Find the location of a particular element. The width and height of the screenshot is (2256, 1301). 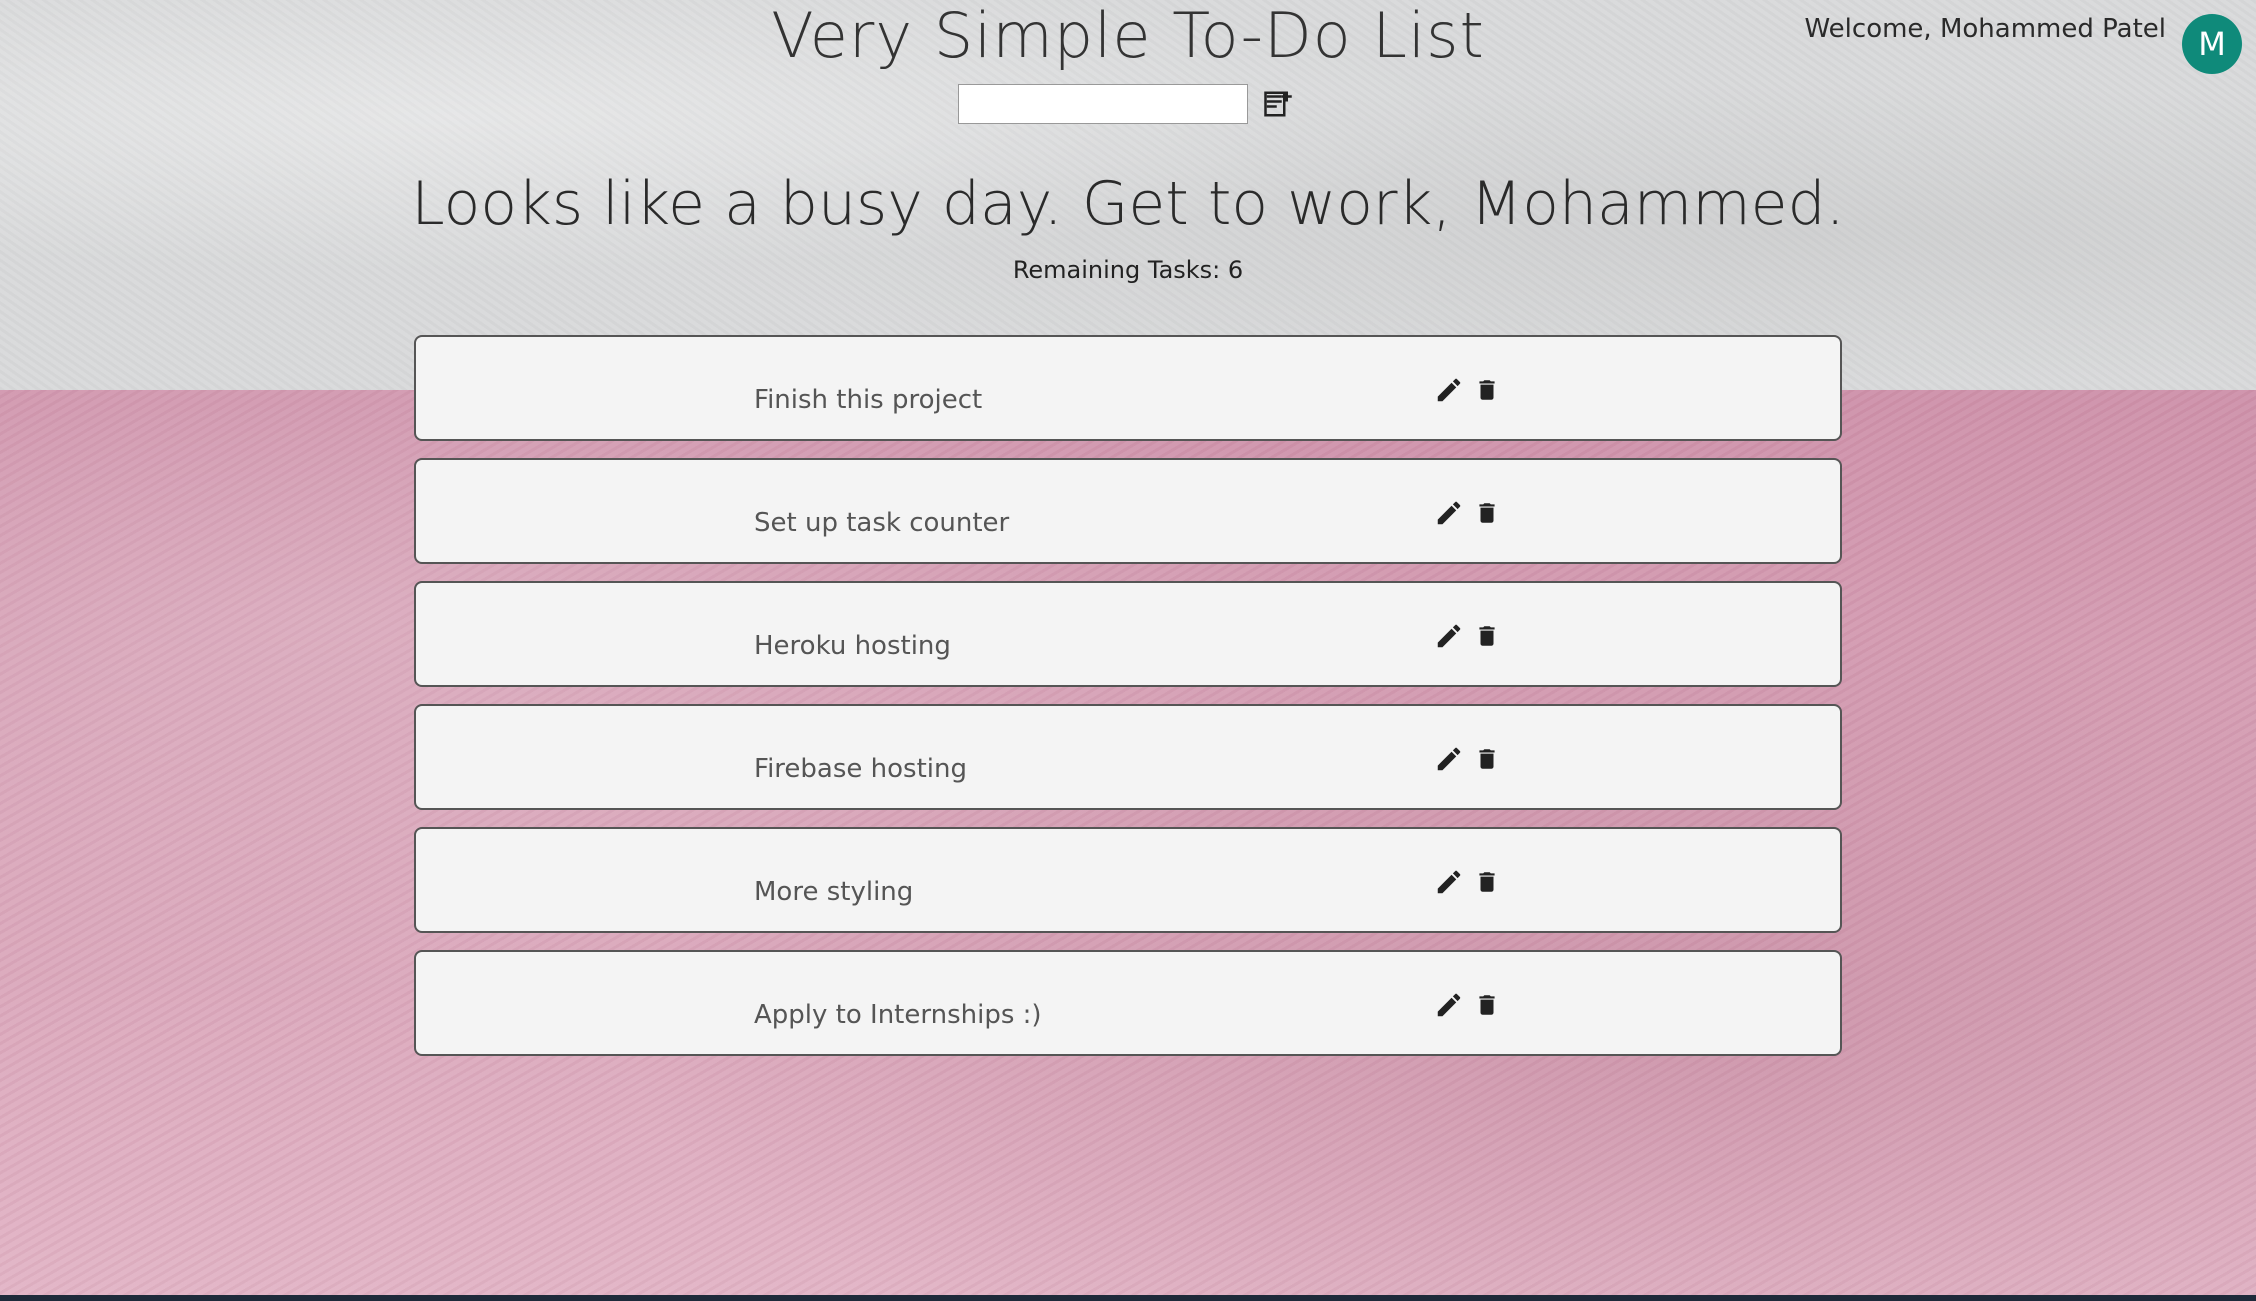

task-text: Firebase hosting is located at coordinates (860, 769).